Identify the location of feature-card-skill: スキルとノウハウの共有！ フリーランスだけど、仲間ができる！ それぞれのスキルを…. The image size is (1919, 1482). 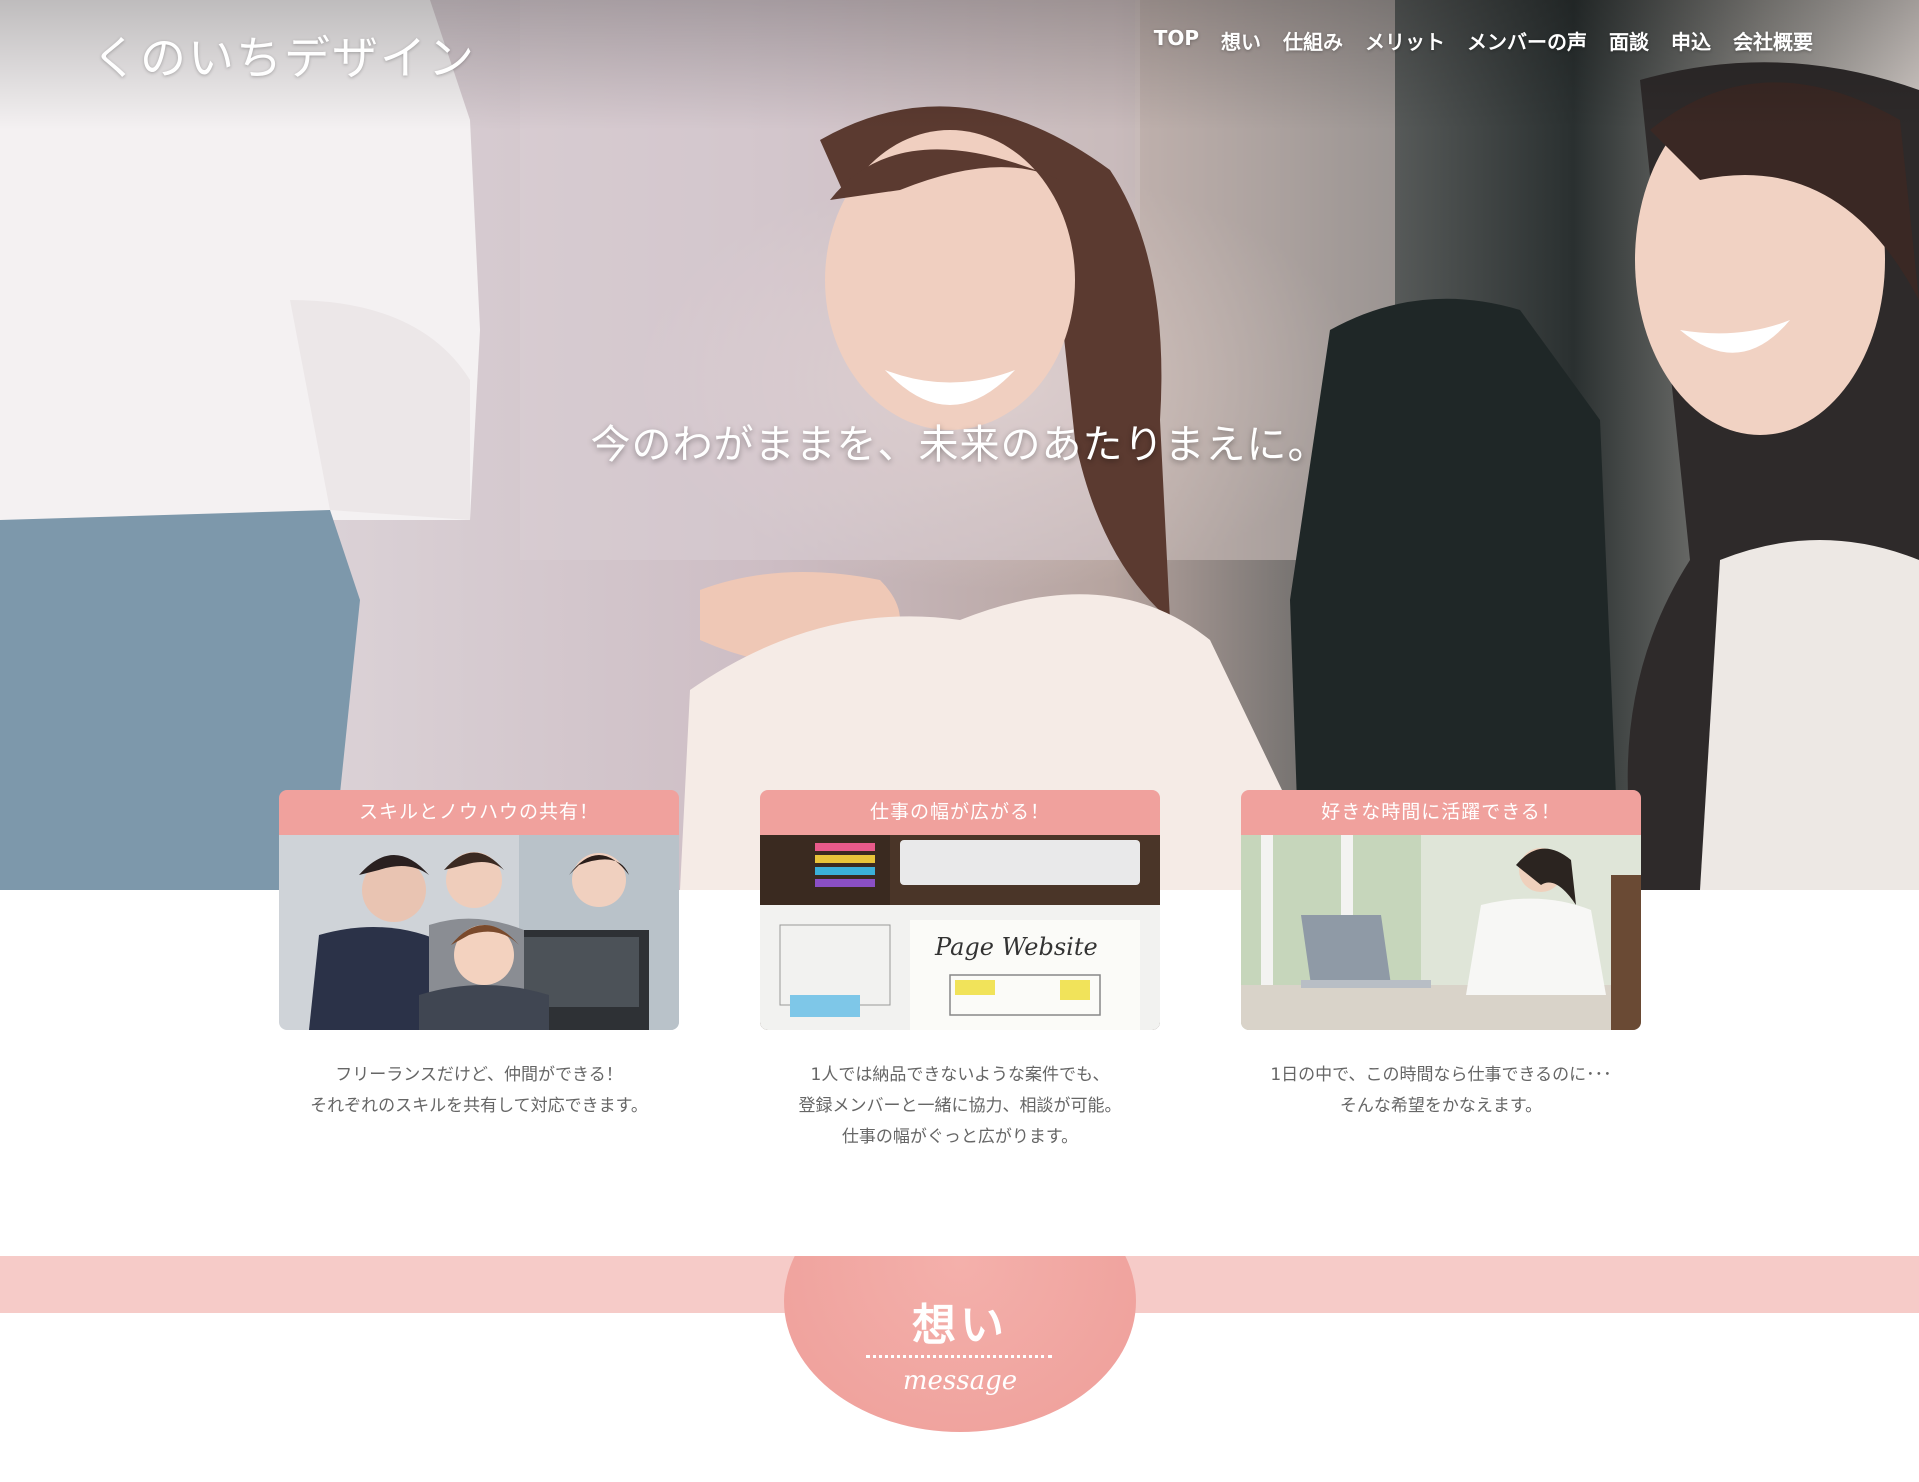
(479, 956).